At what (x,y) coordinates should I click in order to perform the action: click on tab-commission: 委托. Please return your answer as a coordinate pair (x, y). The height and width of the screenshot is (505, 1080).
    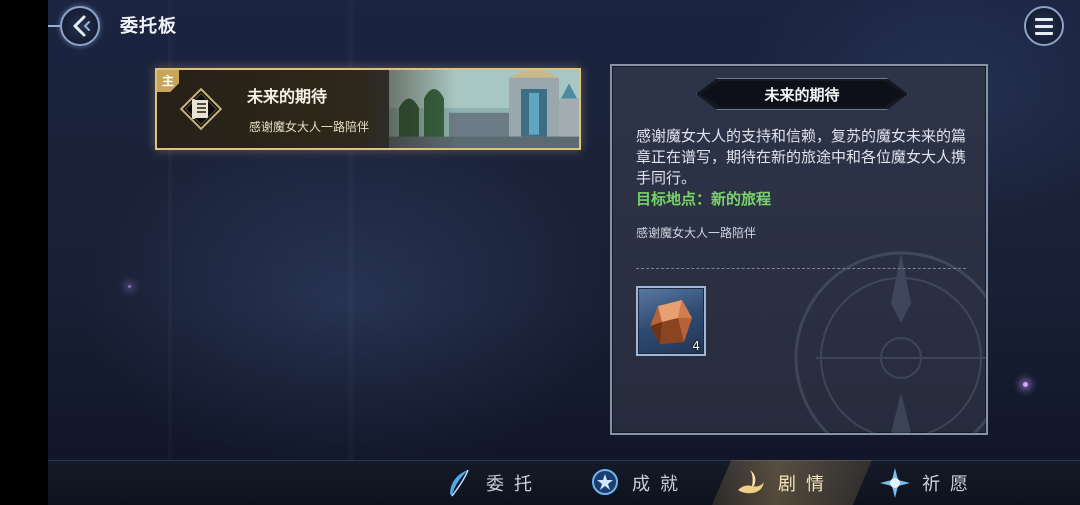
    Looking at the image, I should click on (492, 482).